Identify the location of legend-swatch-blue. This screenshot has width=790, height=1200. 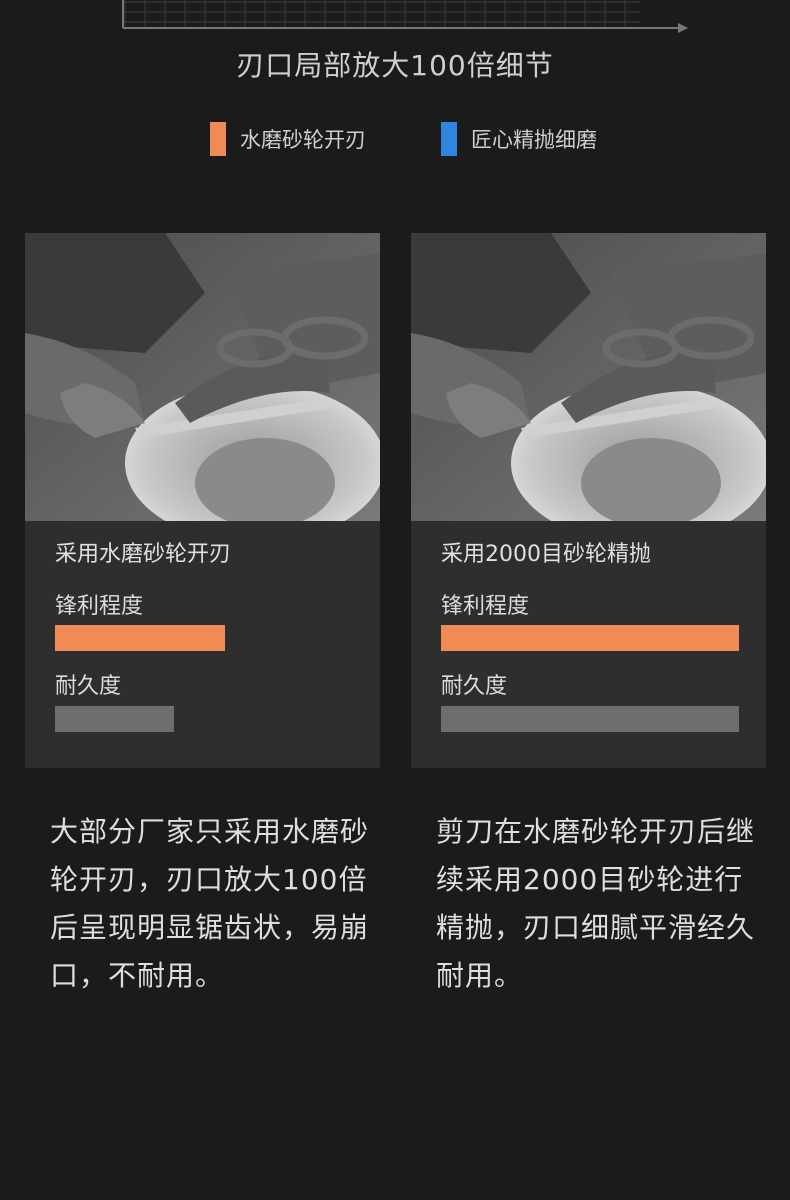
(449, 139).